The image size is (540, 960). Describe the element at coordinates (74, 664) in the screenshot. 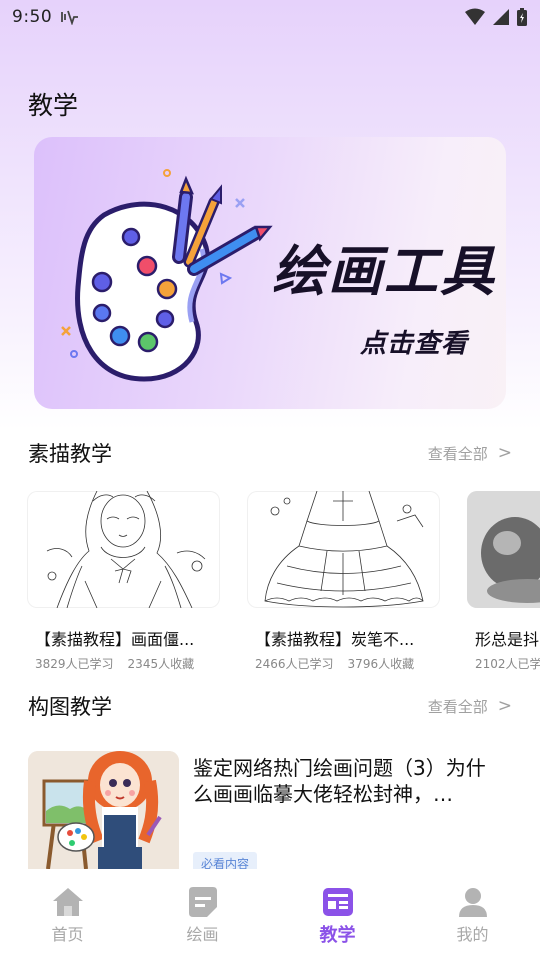

I see `learners-count: 3829人已学习` at that location.